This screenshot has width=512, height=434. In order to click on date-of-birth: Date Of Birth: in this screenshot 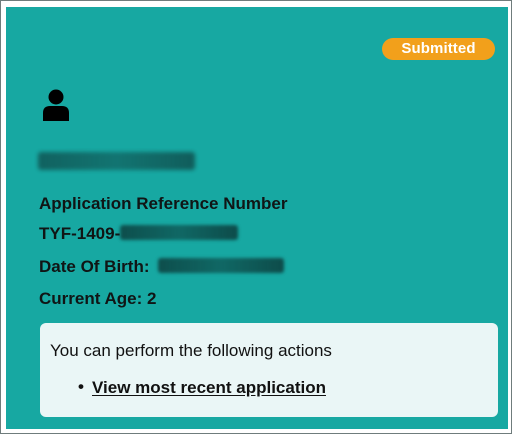, I will do `click(162, 266)`.